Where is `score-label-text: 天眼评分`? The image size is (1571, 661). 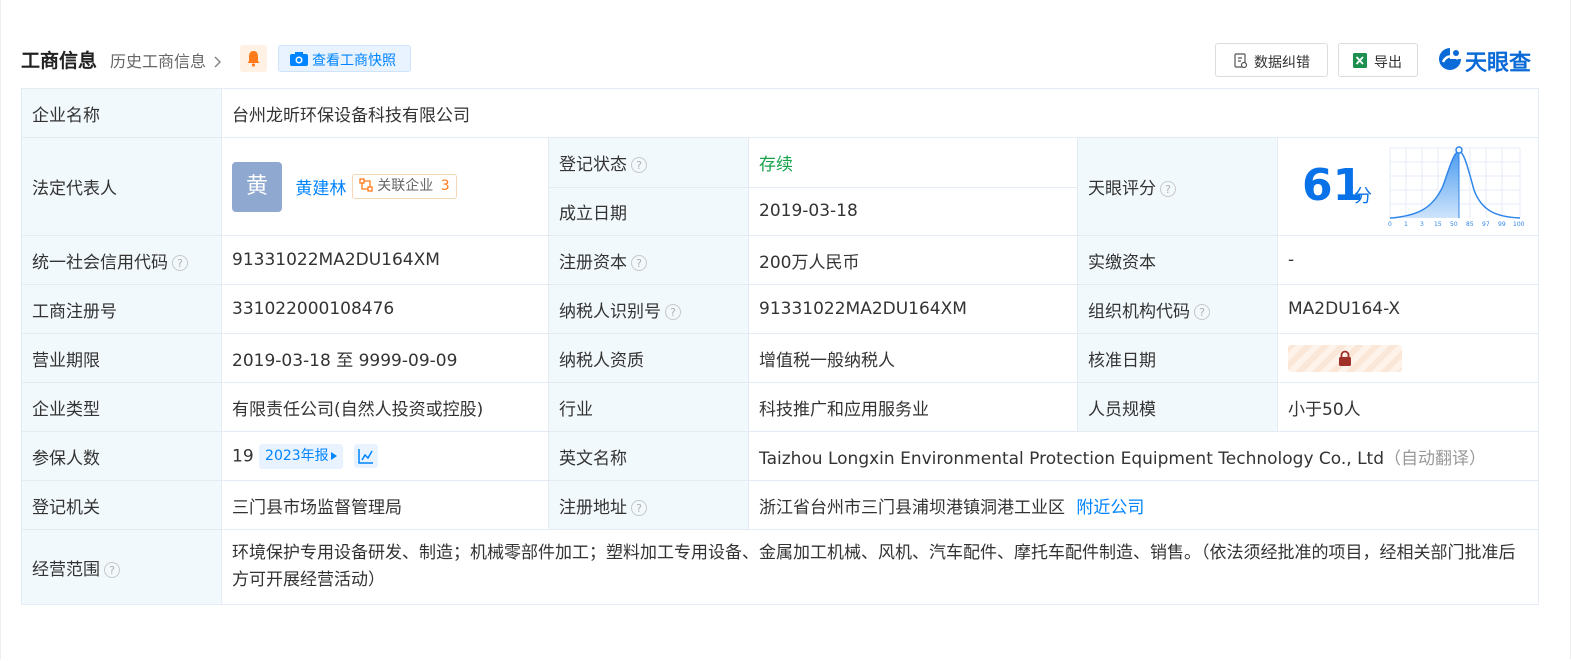
score-label-text: 天眼评分 is located at coordinates (1122, 189).